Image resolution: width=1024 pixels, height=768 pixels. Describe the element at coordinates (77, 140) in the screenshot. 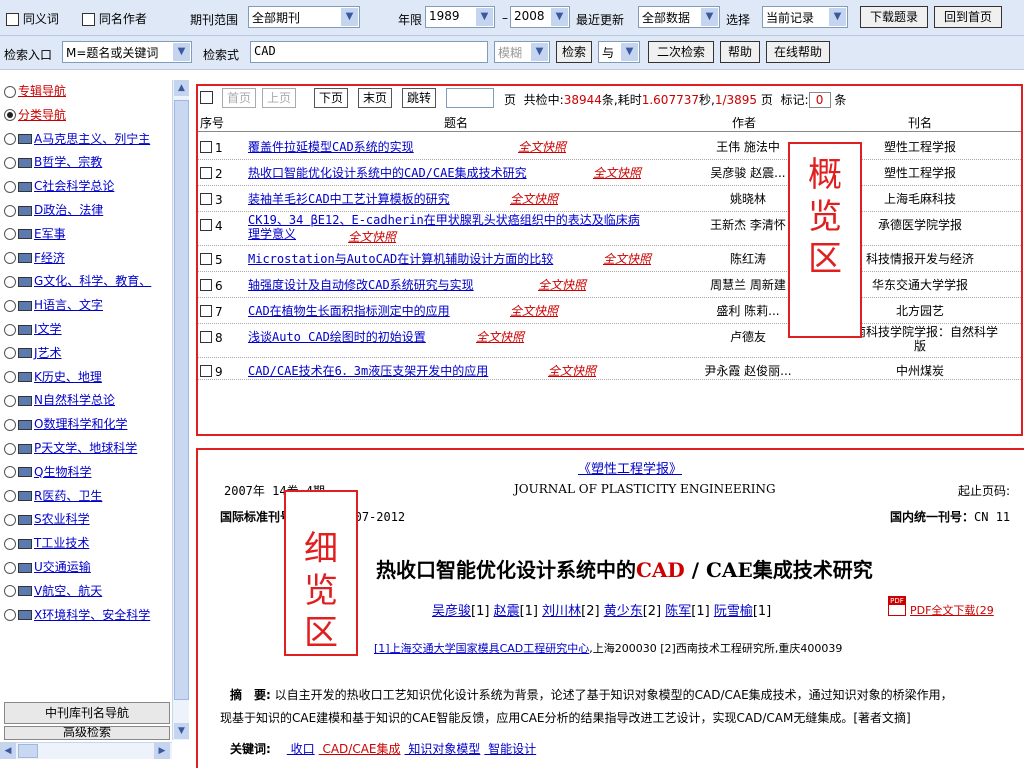

I see `sidebar-item: A马克思主义、列宁主` at that location.